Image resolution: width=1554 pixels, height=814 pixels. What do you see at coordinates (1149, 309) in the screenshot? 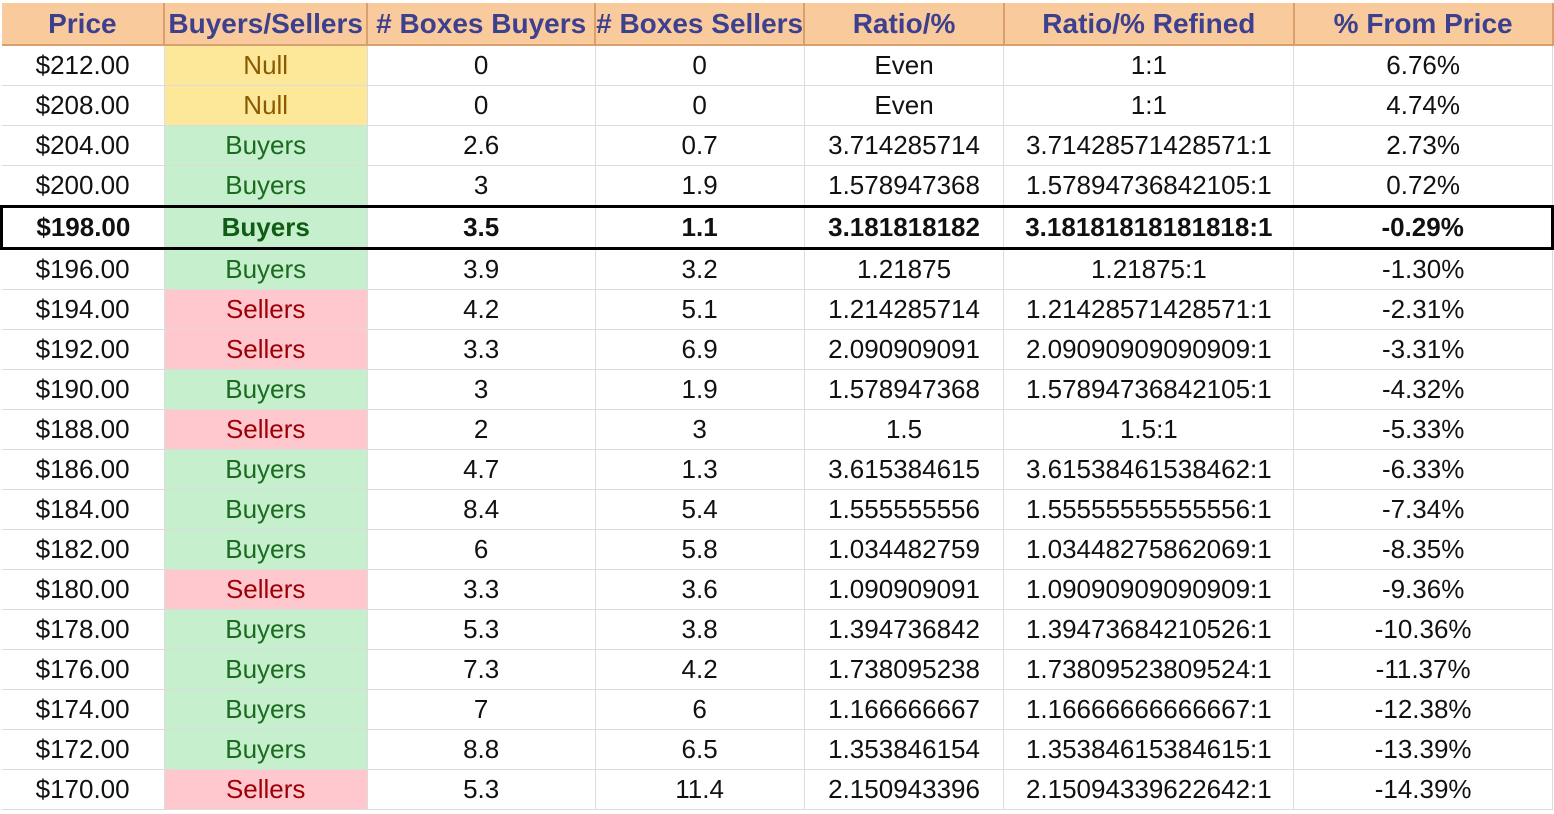
I see `ratio-refined-cell: 1.21428571428571:1` at bounding box center [1149, 309].